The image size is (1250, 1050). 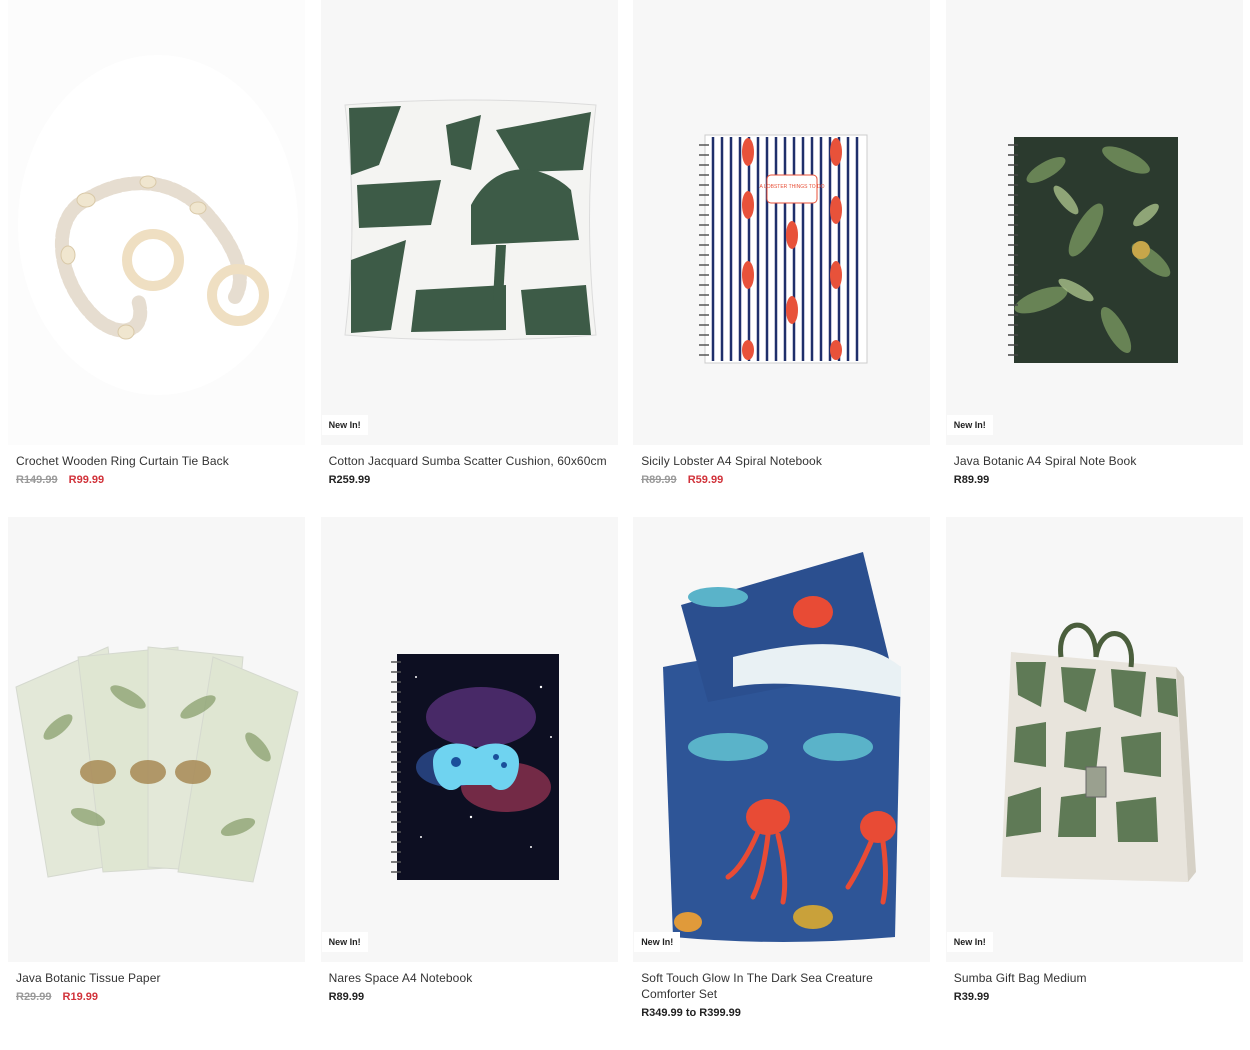 What do you see at coordinates (86, 480) in the screenshot?
I see `sale-price: R99.99` at bounding box center [86, 480].